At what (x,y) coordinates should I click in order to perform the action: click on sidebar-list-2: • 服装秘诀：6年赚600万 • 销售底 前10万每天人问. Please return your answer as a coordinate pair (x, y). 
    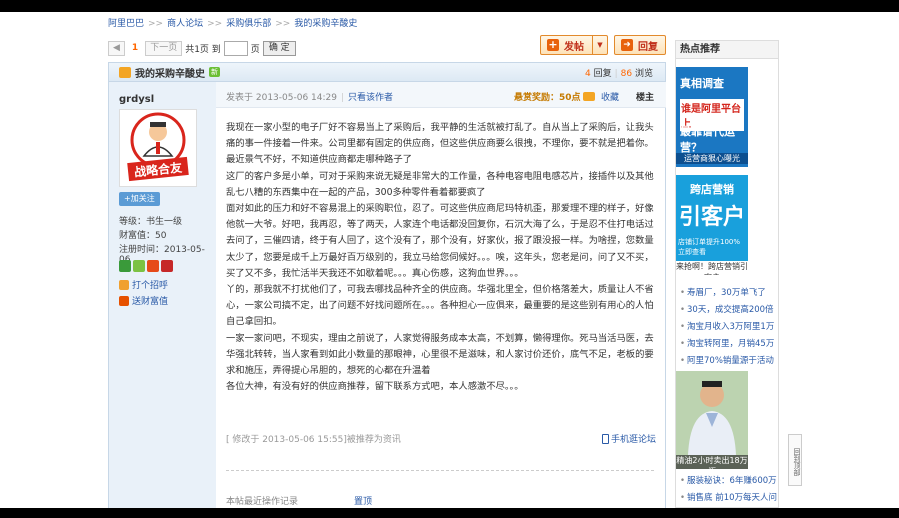
    Looking at the image, I should click on (729, 490).